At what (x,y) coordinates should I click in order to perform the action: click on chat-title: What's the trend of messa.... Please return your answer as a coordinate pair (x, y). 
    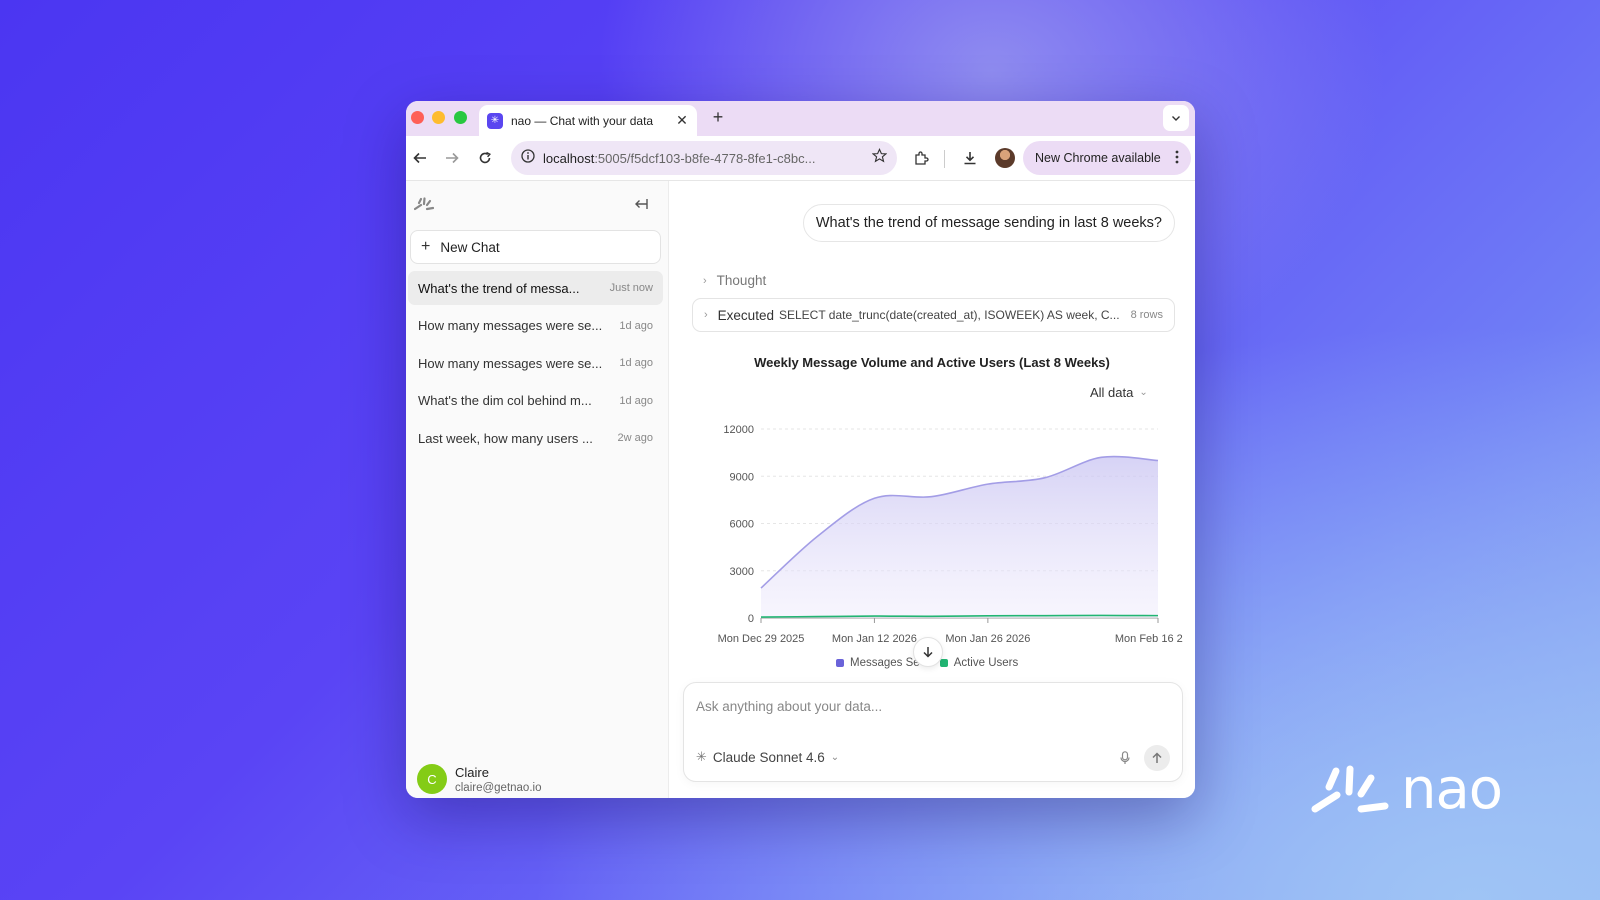
    Looking at the image, I should click on (499, 288).